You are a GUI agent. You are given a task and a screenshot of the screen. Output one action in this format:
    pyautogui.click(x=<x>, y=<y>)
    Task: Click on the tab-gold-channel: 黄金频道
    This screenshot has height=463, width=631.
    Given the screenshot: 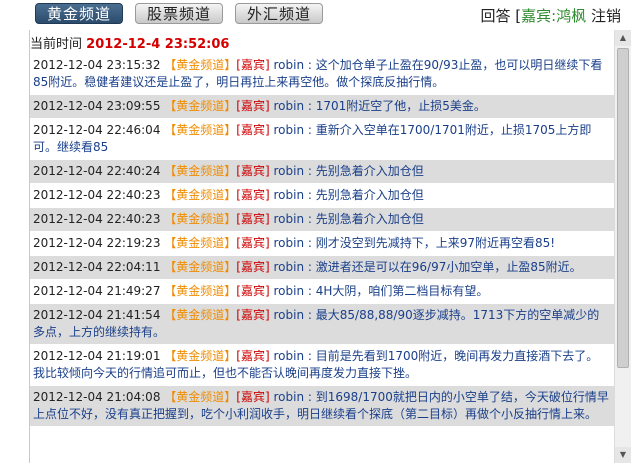 What is the action you would take?
    pyautogui.click(x=79, y=13)
    